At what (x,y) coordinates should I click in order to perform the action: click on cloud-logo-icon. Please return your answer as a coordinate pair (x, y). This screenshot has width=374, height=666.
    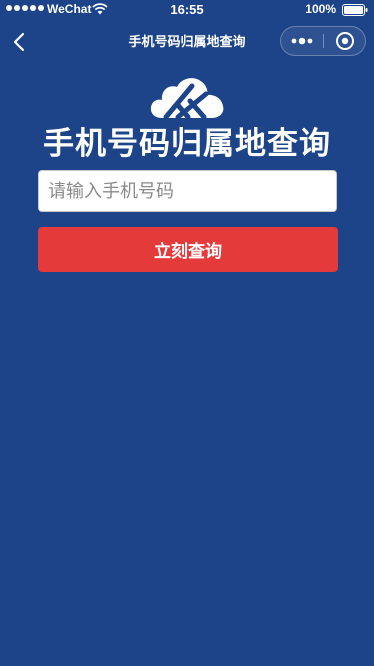
    Looking at the image, I should click on (187, 99).